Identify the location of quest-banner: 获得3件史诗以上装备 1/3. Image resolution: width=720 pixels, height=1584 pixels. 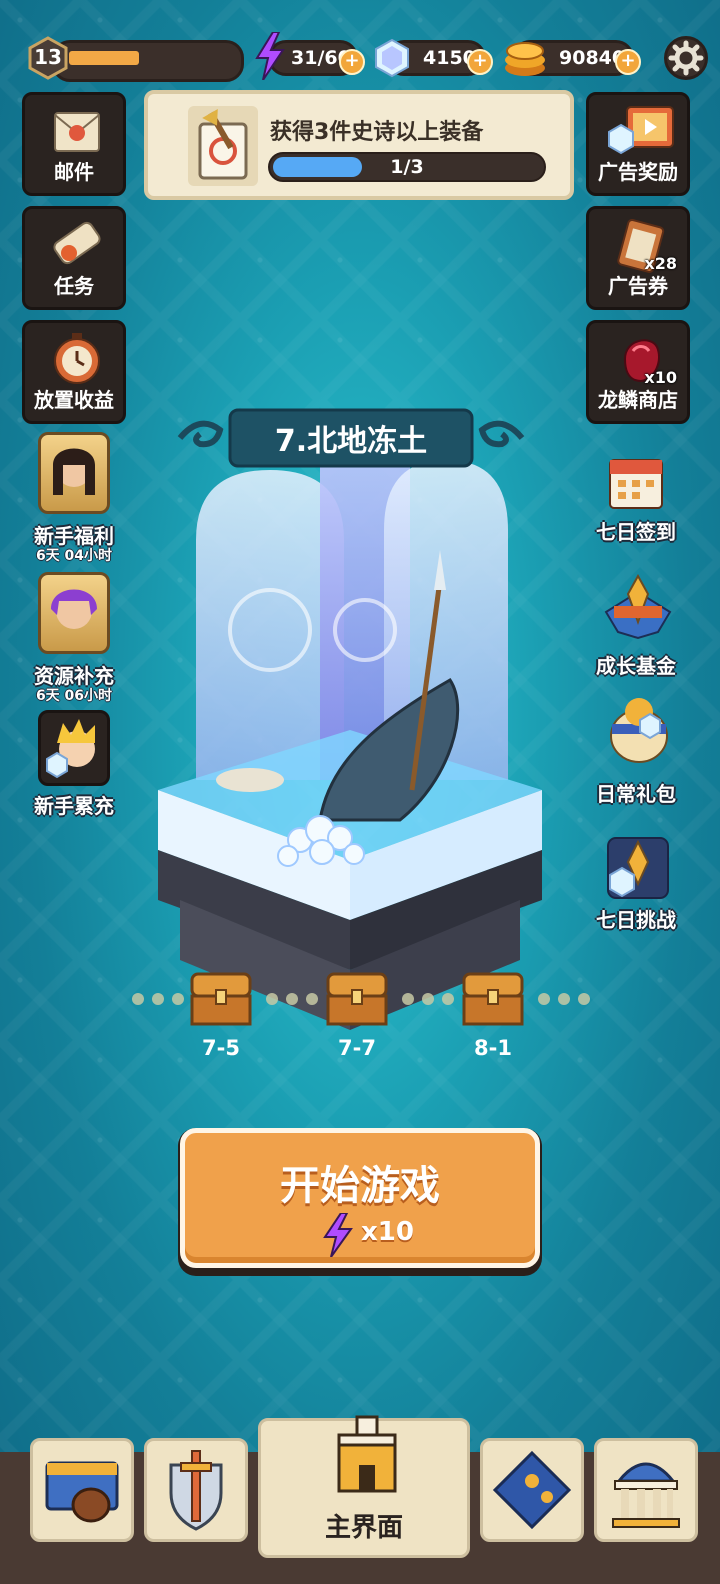
(359, 145).